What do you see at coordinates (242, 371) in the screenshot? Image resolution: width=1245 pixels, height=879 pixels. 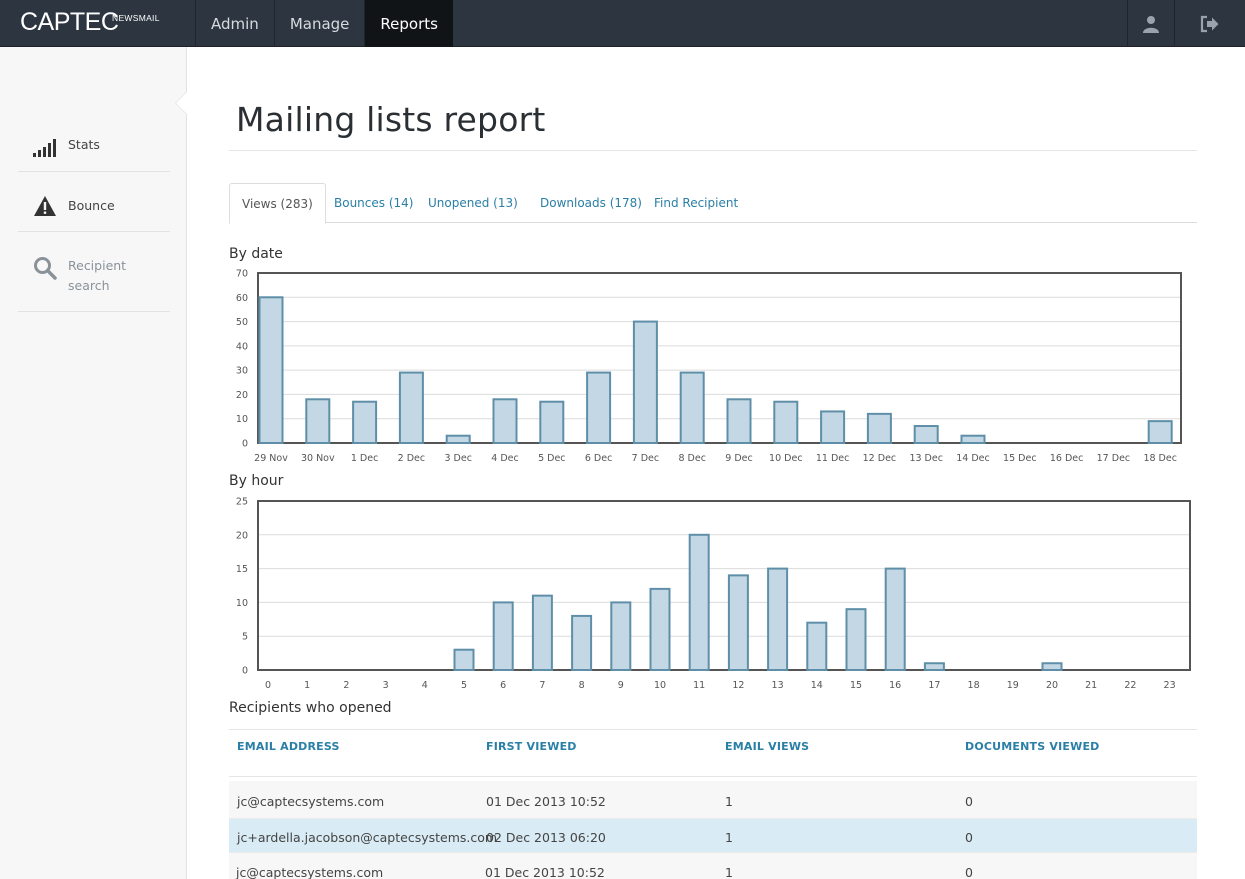 I see `y-tick-label: 30` at bounding box center [242, 371].